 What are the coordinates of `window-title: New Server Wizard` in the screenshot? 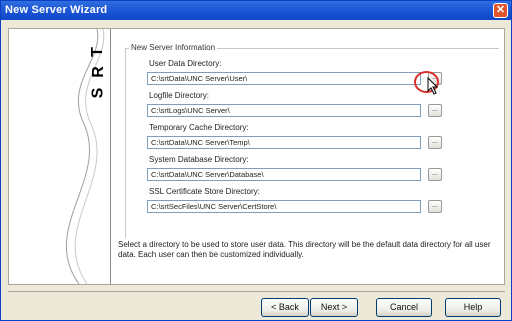 It's located at (56, 10).